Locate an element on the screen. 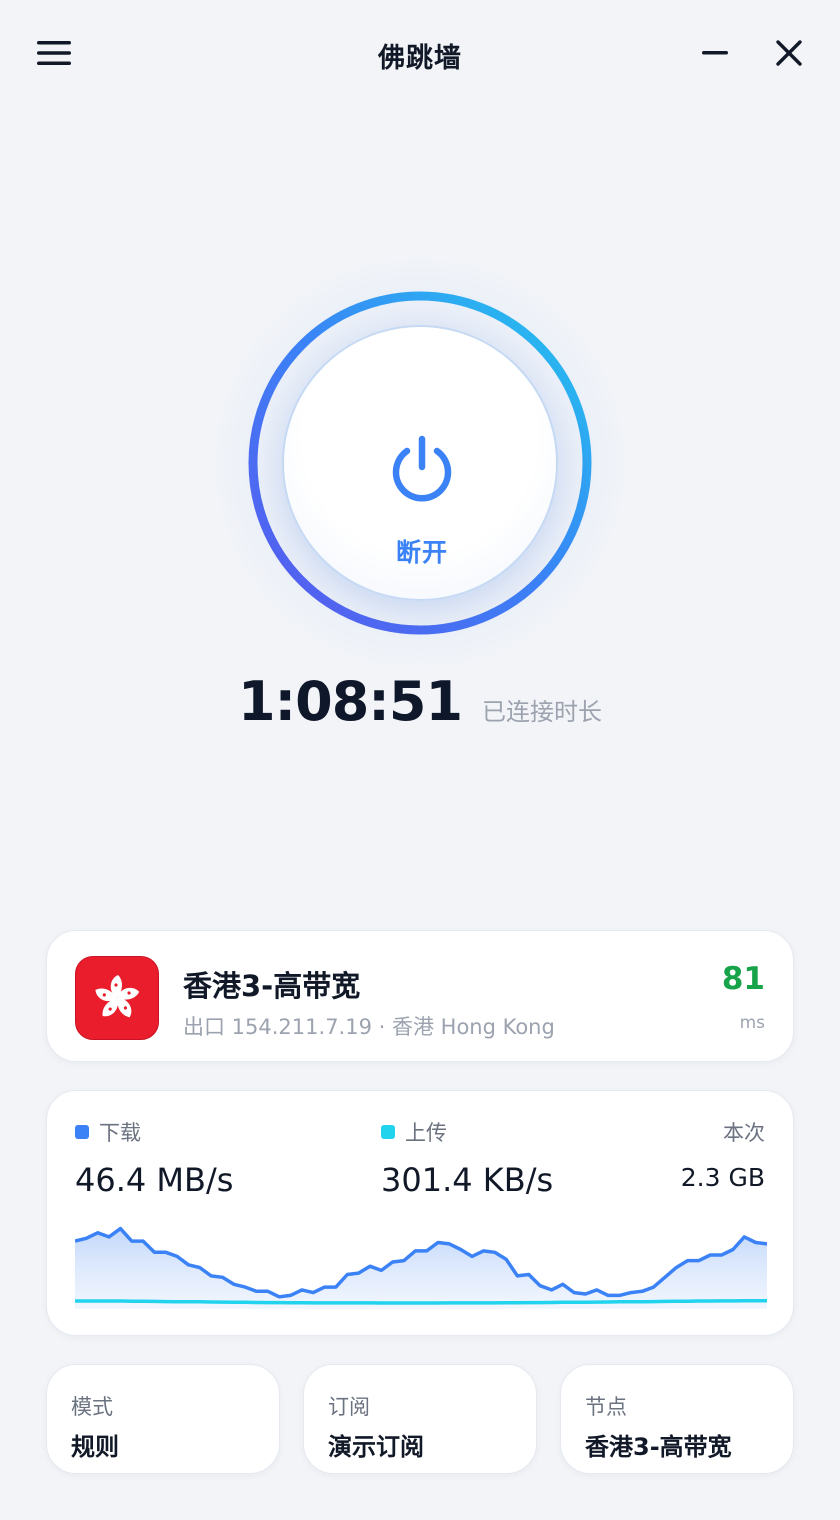  disconnect-label: 断开 is located at coordinates (421, 552).